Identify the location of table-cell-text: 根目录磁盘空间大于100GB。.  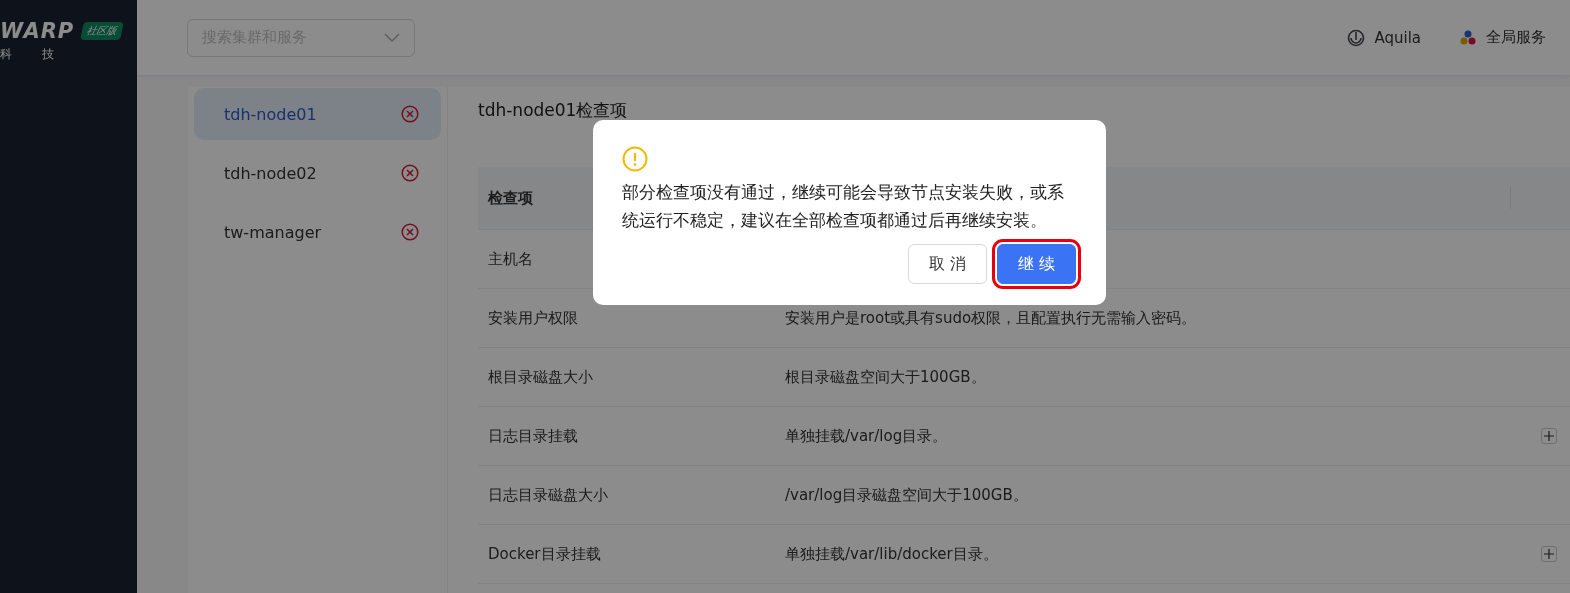
(885, 377).